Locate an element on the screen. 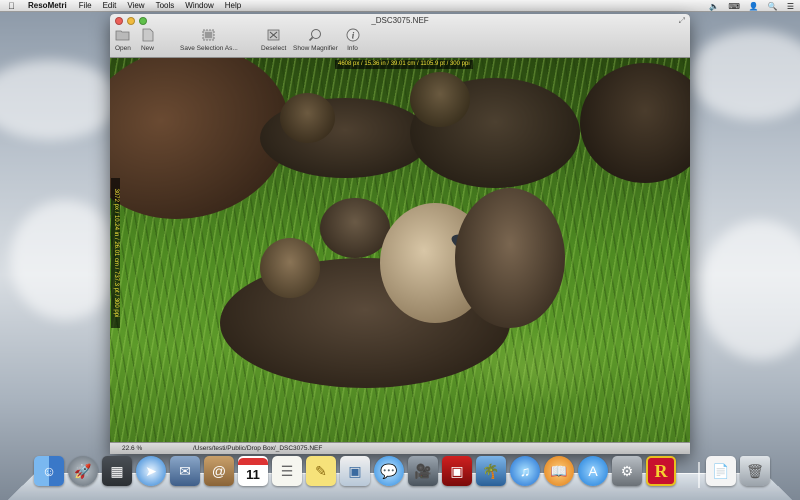 Image resolution: width=800 pixels, height=500 pixels. open-button: Open is located at coordinates (123, 40).